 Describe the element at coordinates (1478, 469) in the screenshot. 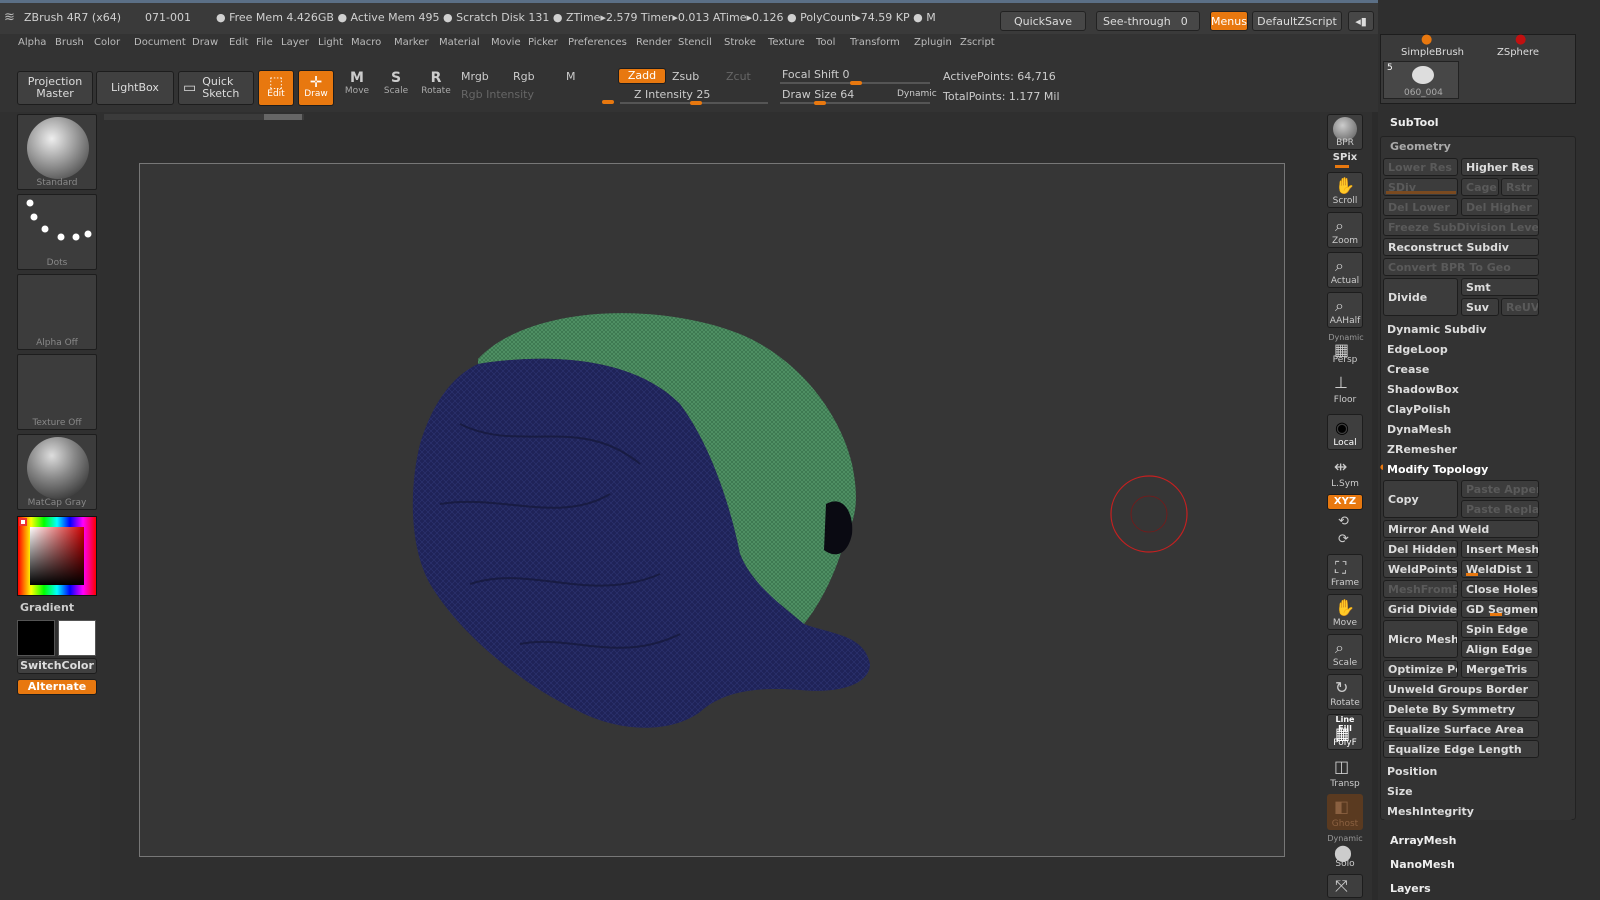

I see `modify-topology-section: Modify Topology` at that location.